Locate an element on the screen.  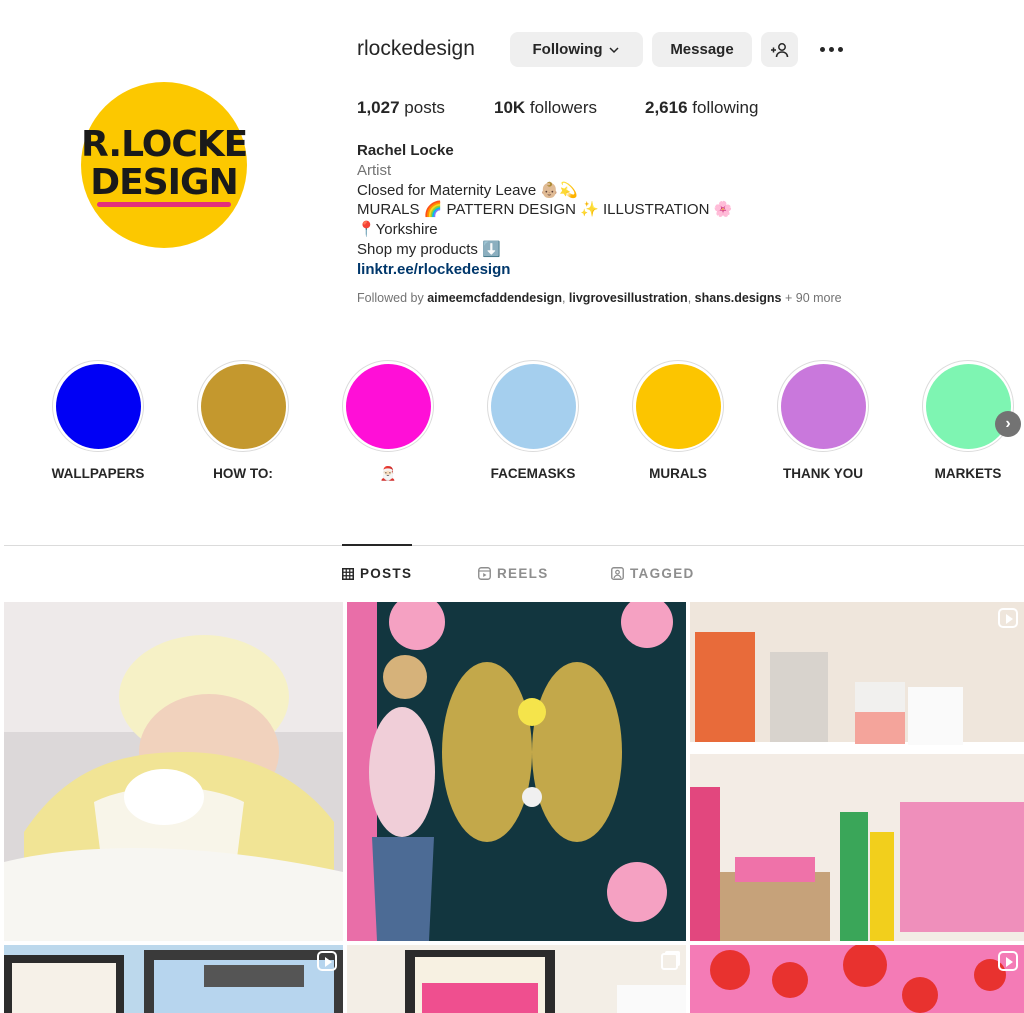
highlight-label: THANK YOU is located at coordinates (822, 473).